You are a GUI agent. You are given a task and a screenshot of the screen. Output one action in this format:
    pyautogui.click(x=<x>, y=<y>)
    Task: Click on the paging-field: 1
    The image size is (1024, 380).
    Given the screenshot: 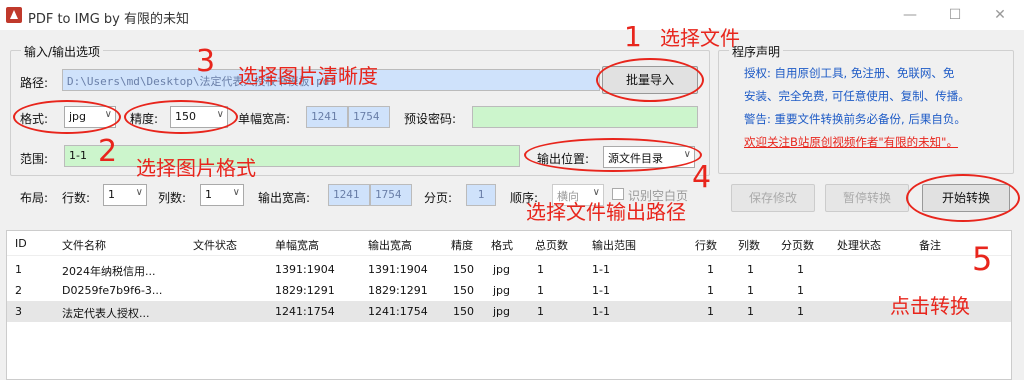 What is the action you would take?
    pyautogui.click(x=481, y=195)
    